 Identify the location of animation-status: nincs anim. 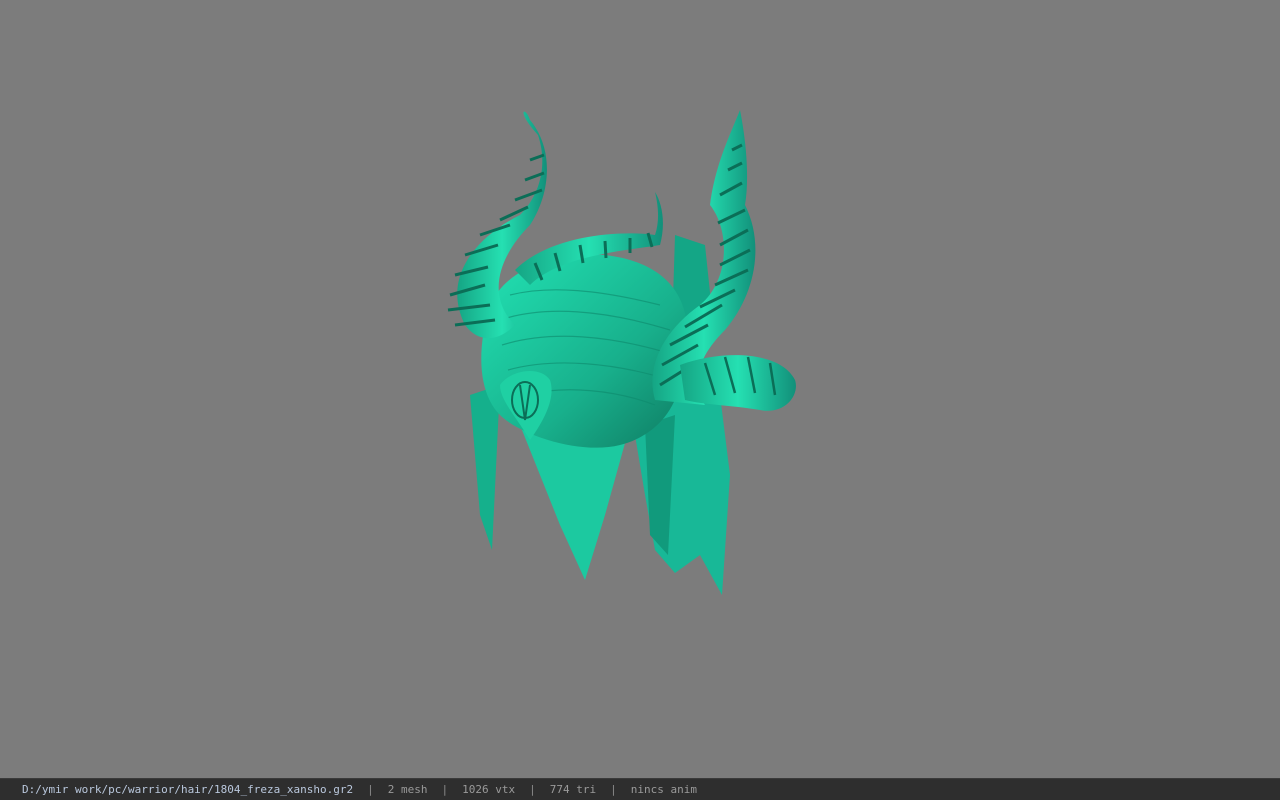
(663, 789).